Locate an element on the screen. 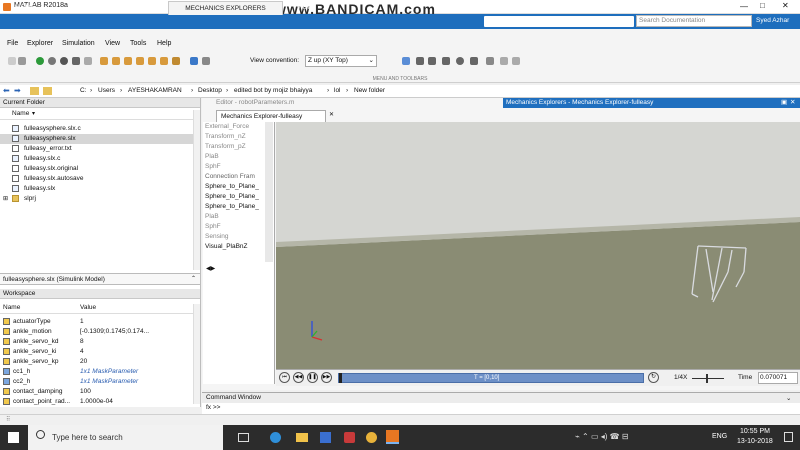 This screenshot has height=450, width=800. menu-help: Help is located at coordinates (164, 43).